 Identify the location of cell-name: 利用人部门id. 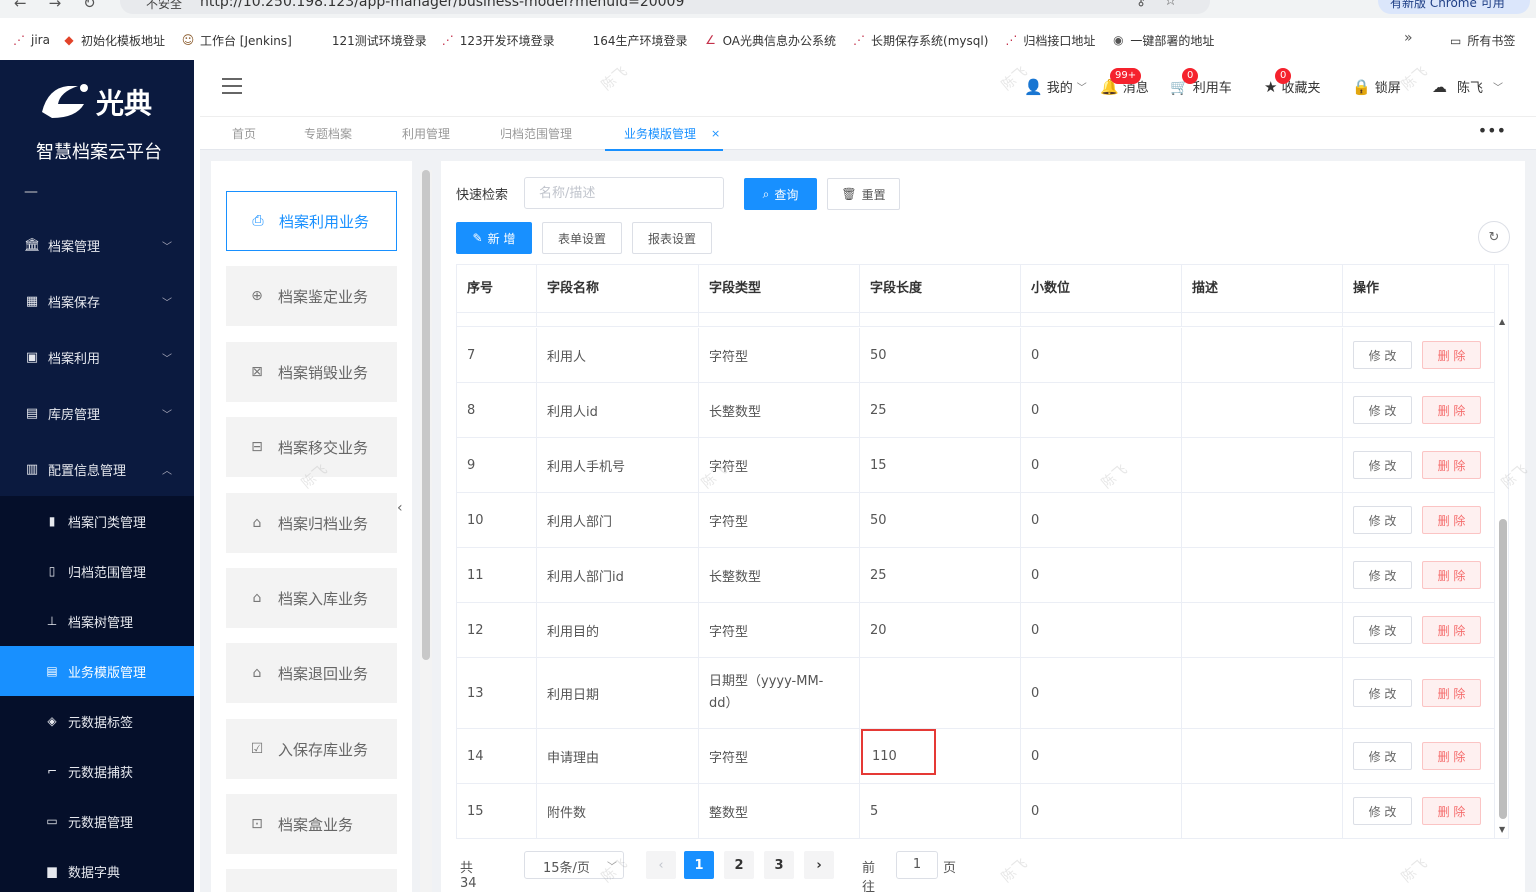
(618, 575).